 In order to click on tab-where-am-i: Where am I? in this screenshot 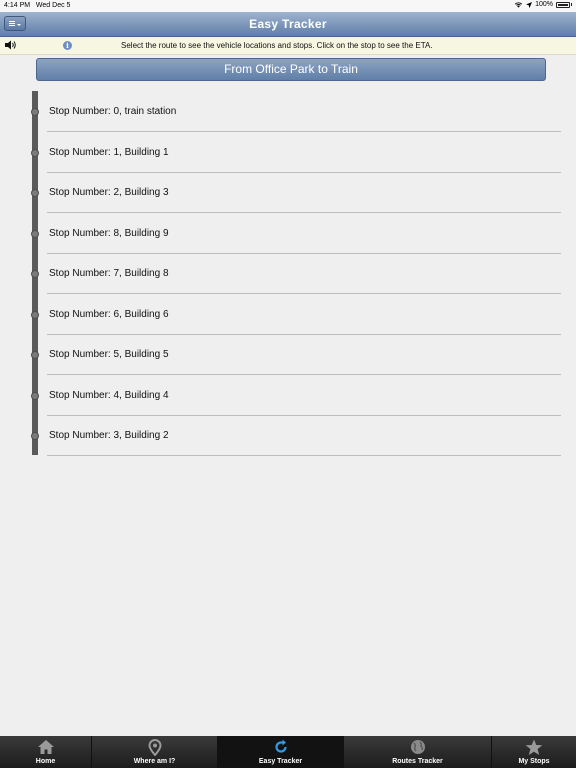, I will do `click(155, 752)`.